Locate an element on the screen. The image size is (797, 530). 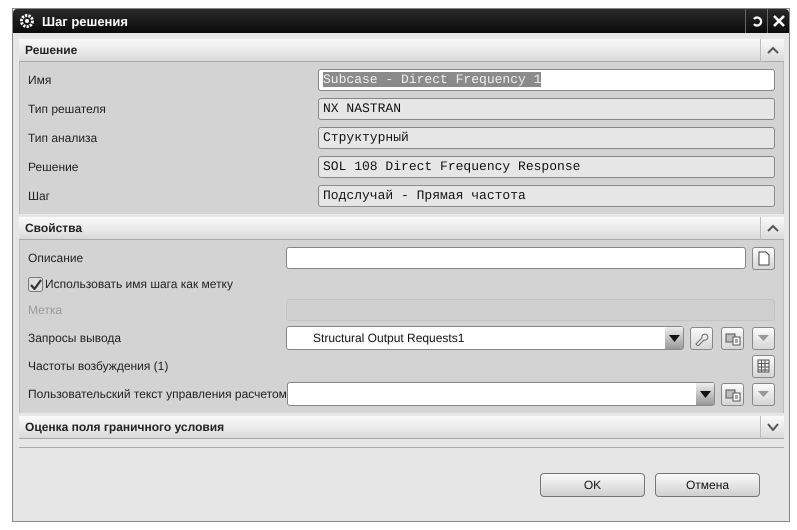
section-header: Свойства is located at coordinates (401, 228).